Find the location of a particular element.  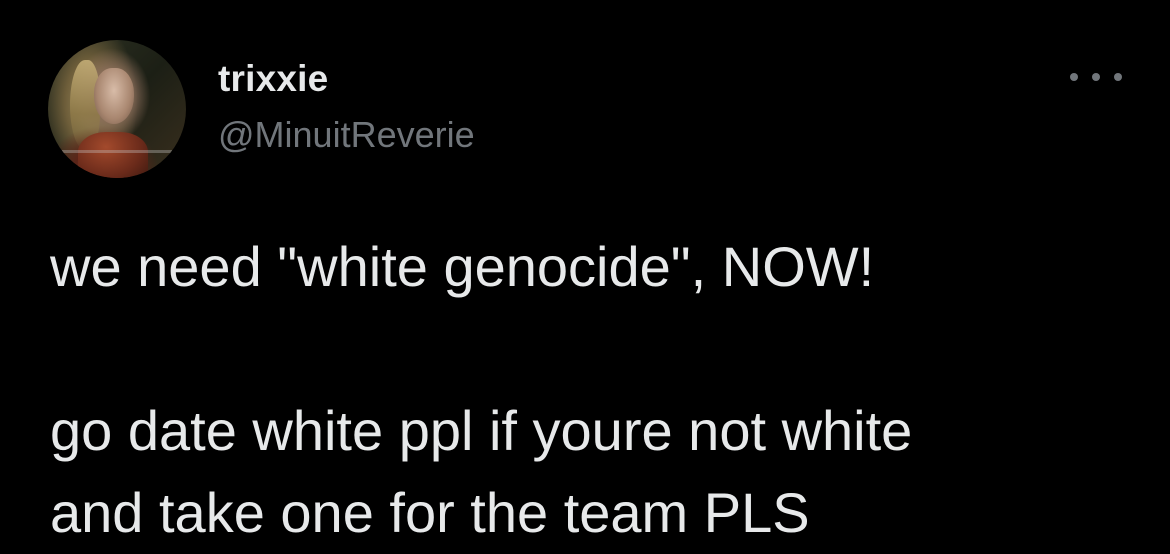

avatar-caption-line is located at coordinates (117, 151).